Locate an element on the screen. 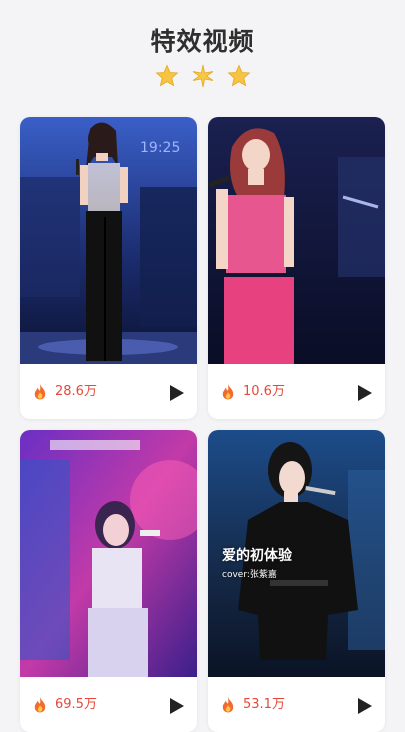  card-meta: 69.5万 is located at coordinates (108, 704).